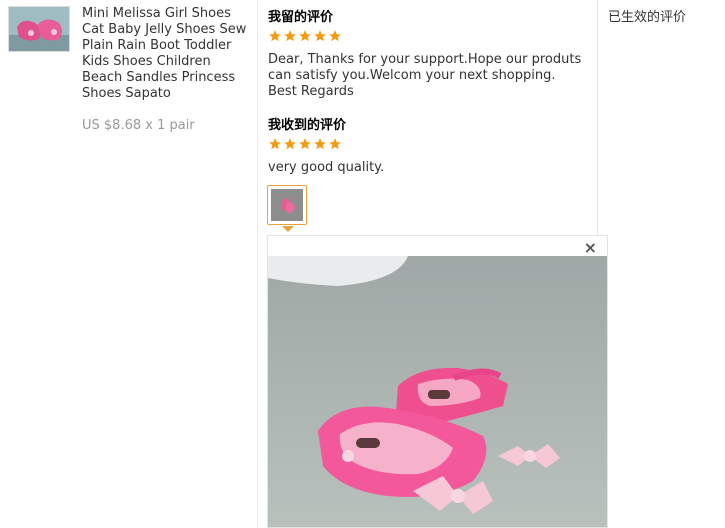 The width and height of the screenshot is (725, 528). Describe the element at coordinates (138, 125) in the screenshot. I see `product-price: US $8.68 x 1 pair` at that location.